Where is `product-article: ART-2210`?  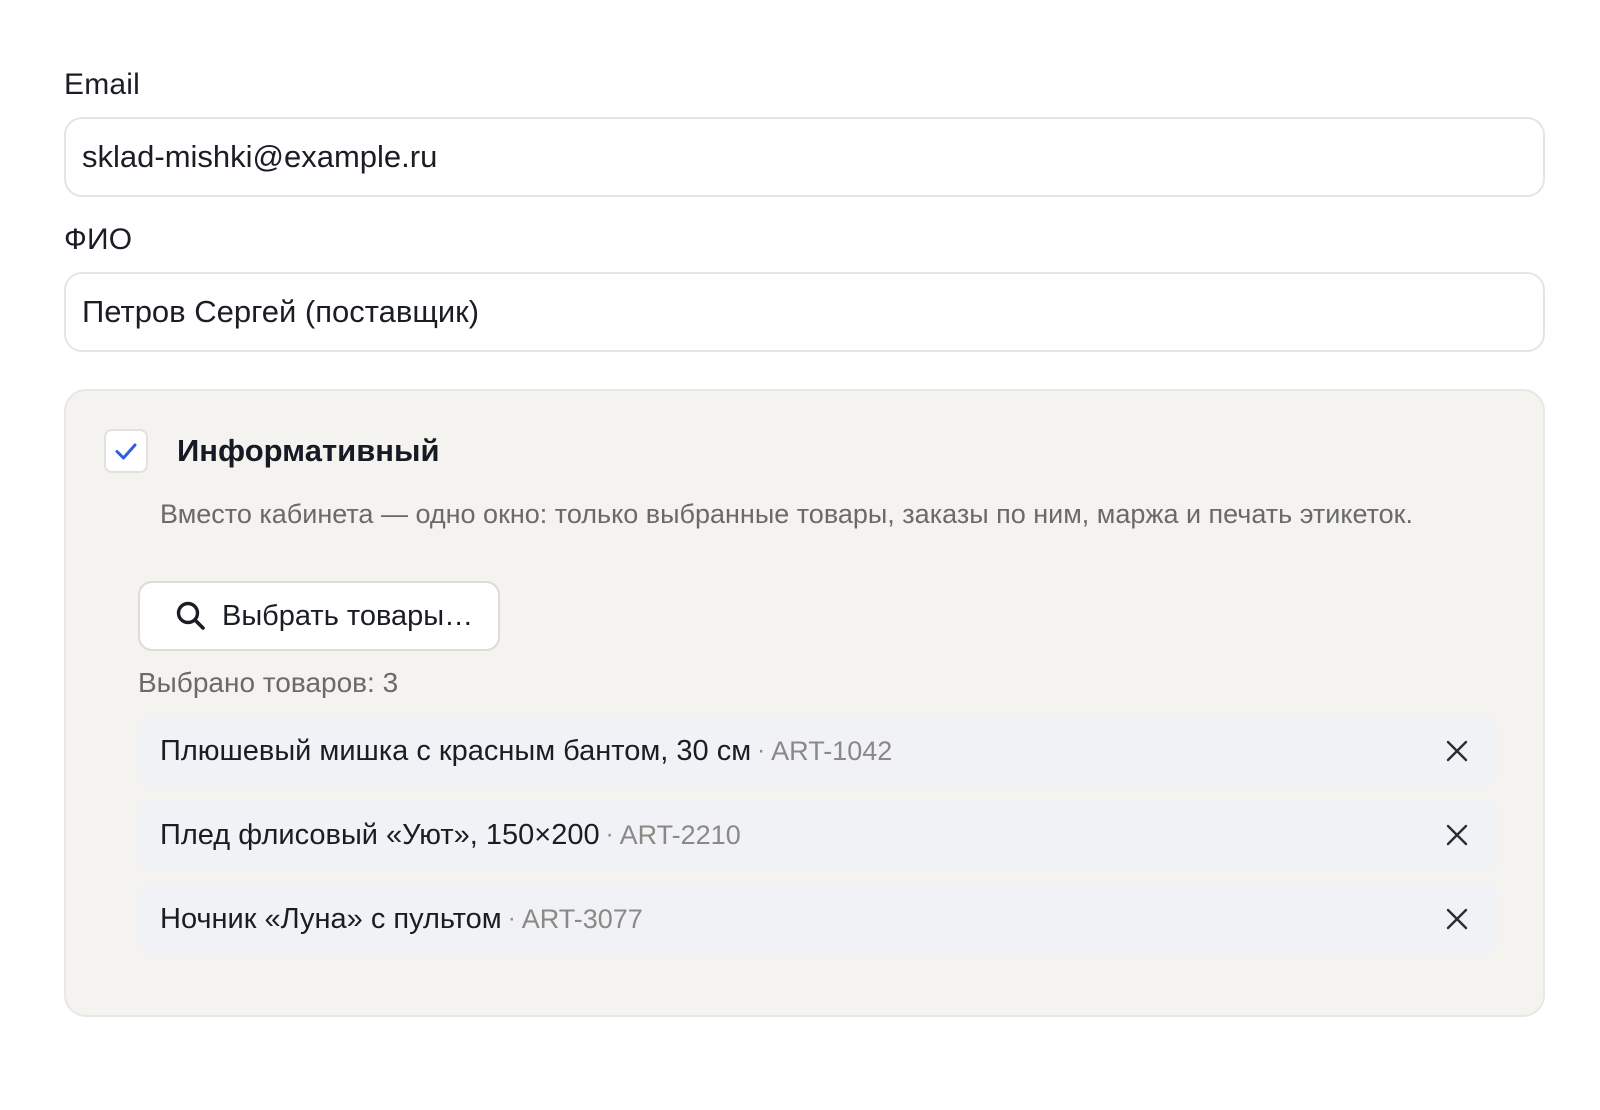
product-article: ART-2210 is located at coordinates (680, 834).